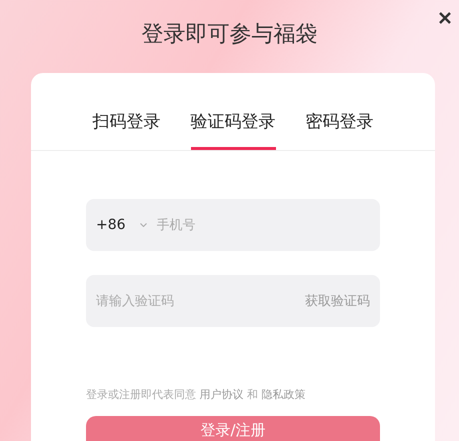  Describe the element at coordinates (111, 225) in the screenshot. I see `country-code-select: +86` at that location.